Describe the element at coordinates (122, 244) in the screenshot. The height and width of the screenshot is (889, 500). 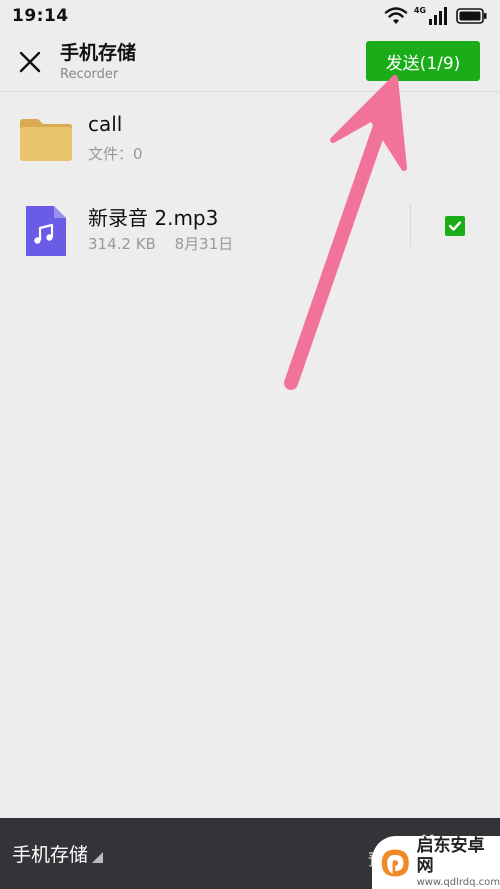
I see `file-size: 314.2 KB` at that location.